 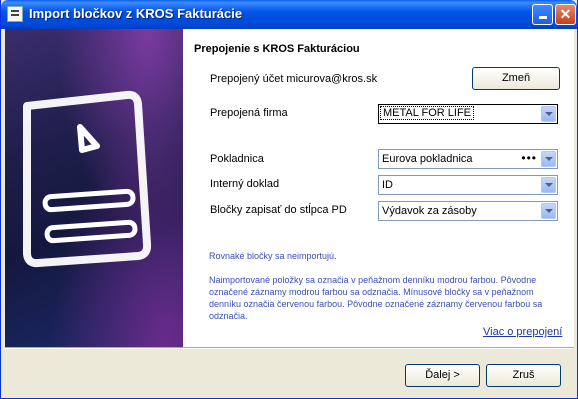 What do you see at coordinates (273, 256) in the screenshot?
I see `info-duplicates: Rovnaké bločky sa neimportujú.` at bounding box center [273, 256].